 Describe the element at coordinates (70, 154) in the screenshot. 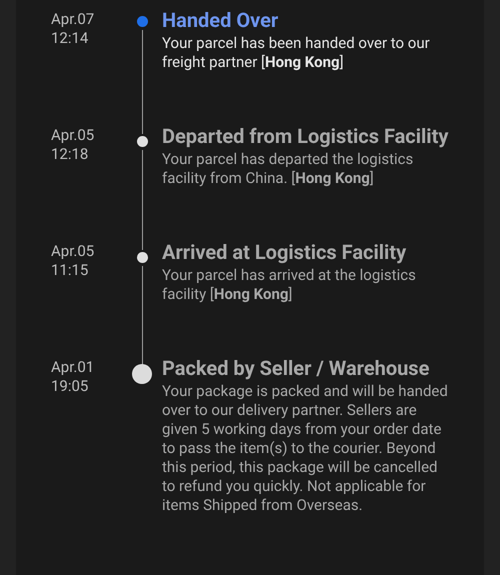

I see `event-time: 12:18` at that location.